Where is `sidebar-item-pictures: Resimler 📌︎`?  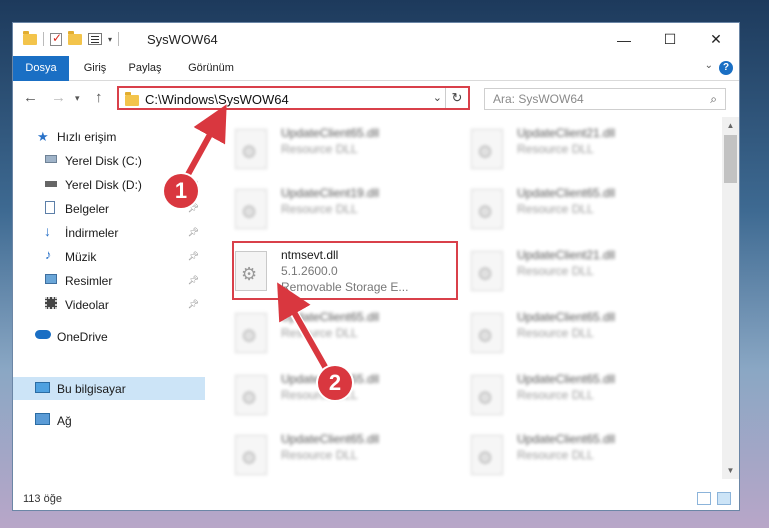 sidebar-item-pictures: Resimler 📌︎ is located at coordinates (109, 280).